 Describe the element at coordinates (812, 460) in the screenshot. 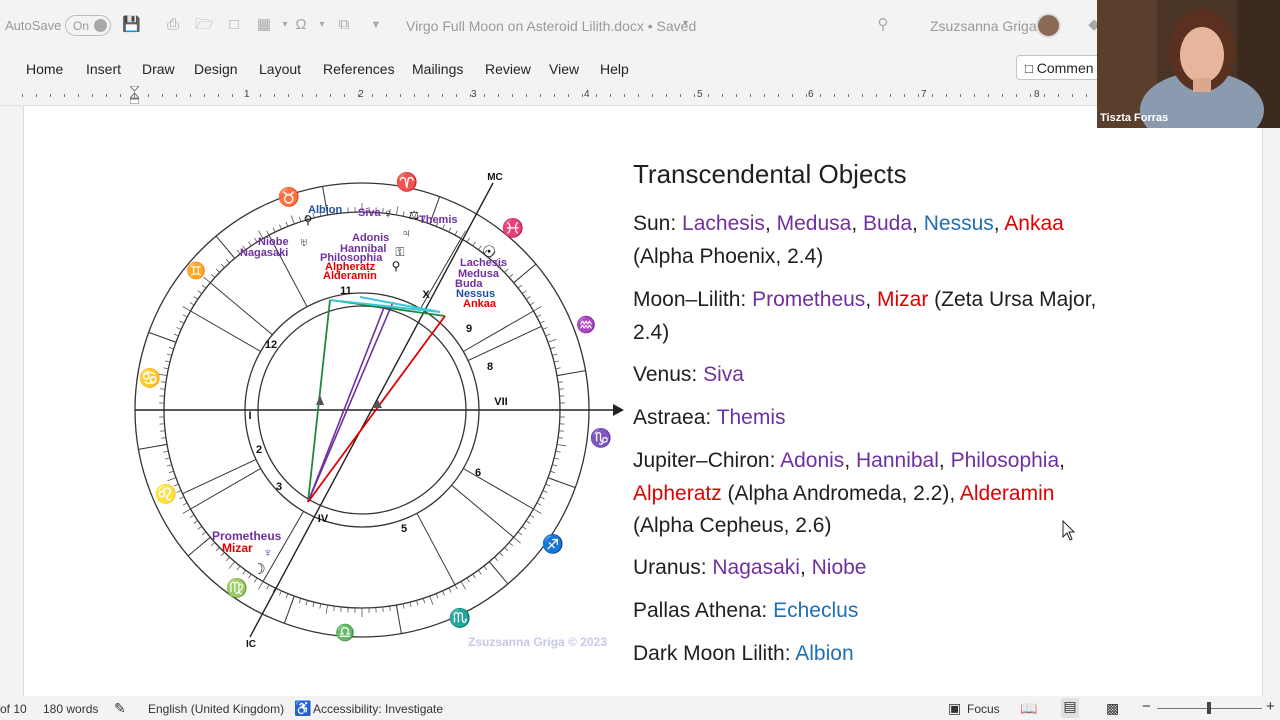

I see `adonis-text: Adonis` at that location.